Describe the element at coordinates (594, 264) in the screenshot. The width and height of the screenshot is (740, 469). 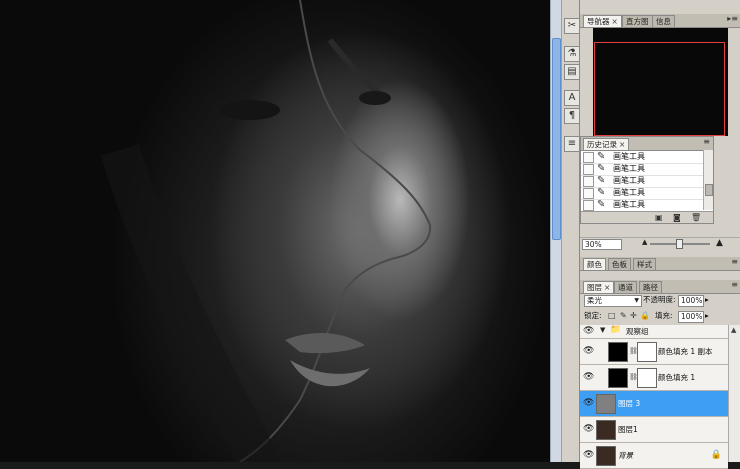
I see `tab-color: 颜色` at that location.